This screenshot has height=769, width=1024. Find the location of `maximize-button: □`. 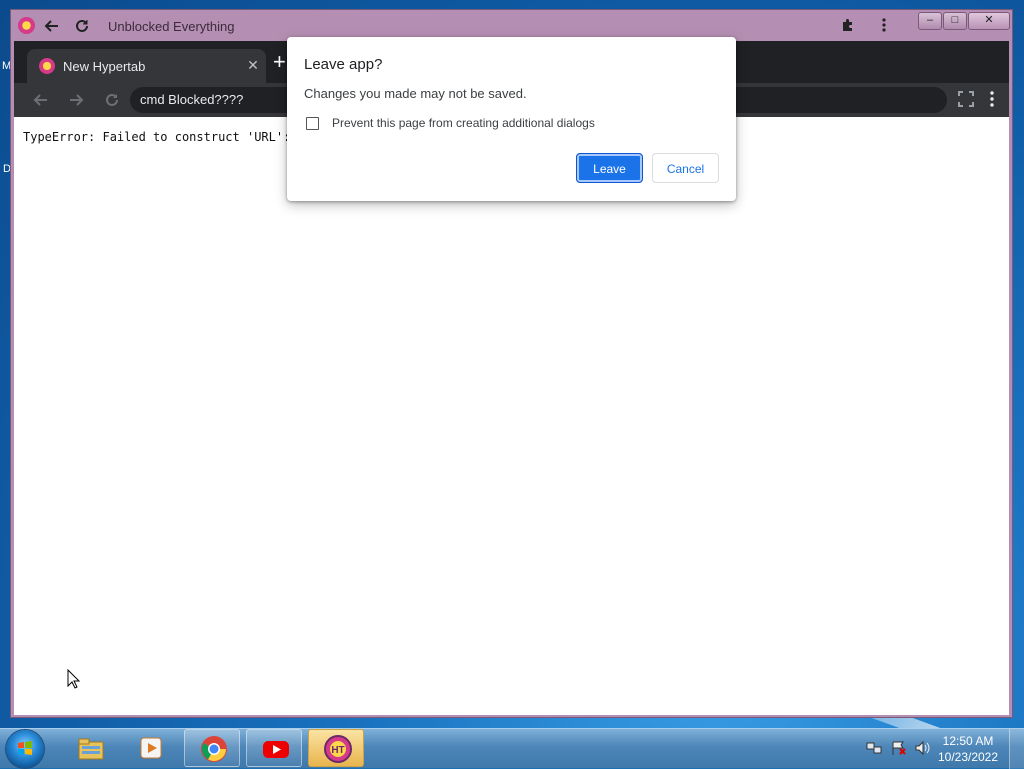

maximize-button: □ is located at coordinates (955, 21).